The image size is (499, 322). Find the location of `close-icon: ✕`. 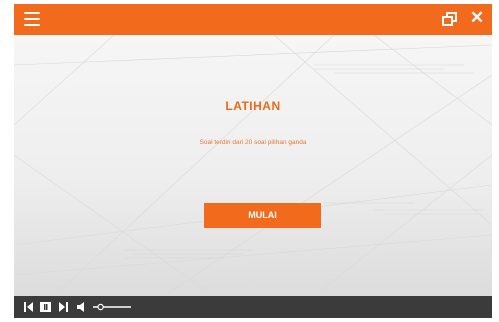

close-icon: ✕ is located at coordinates (477, 17).